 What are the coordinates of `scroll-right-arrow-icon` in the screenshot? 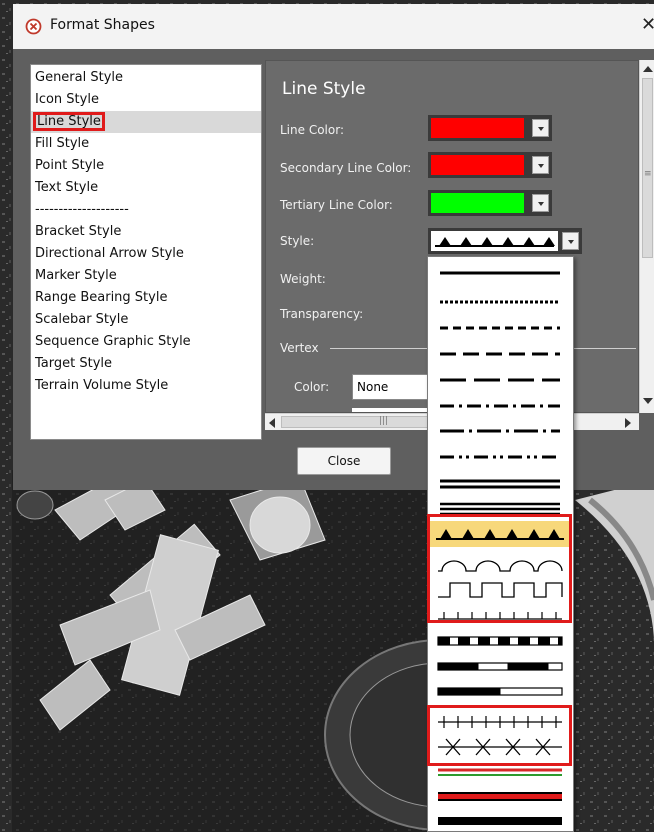 It's located at (628, 423).